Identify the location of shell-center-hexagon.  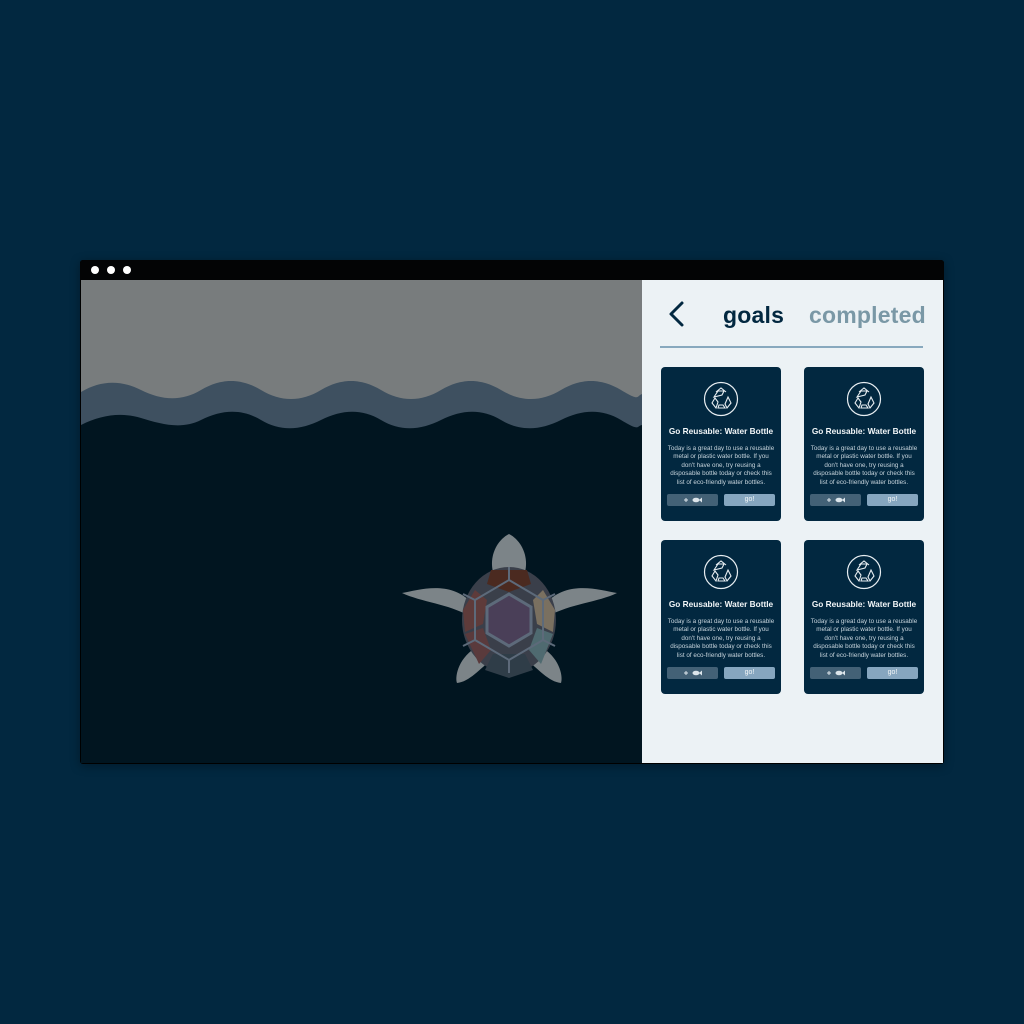
(509, 620).